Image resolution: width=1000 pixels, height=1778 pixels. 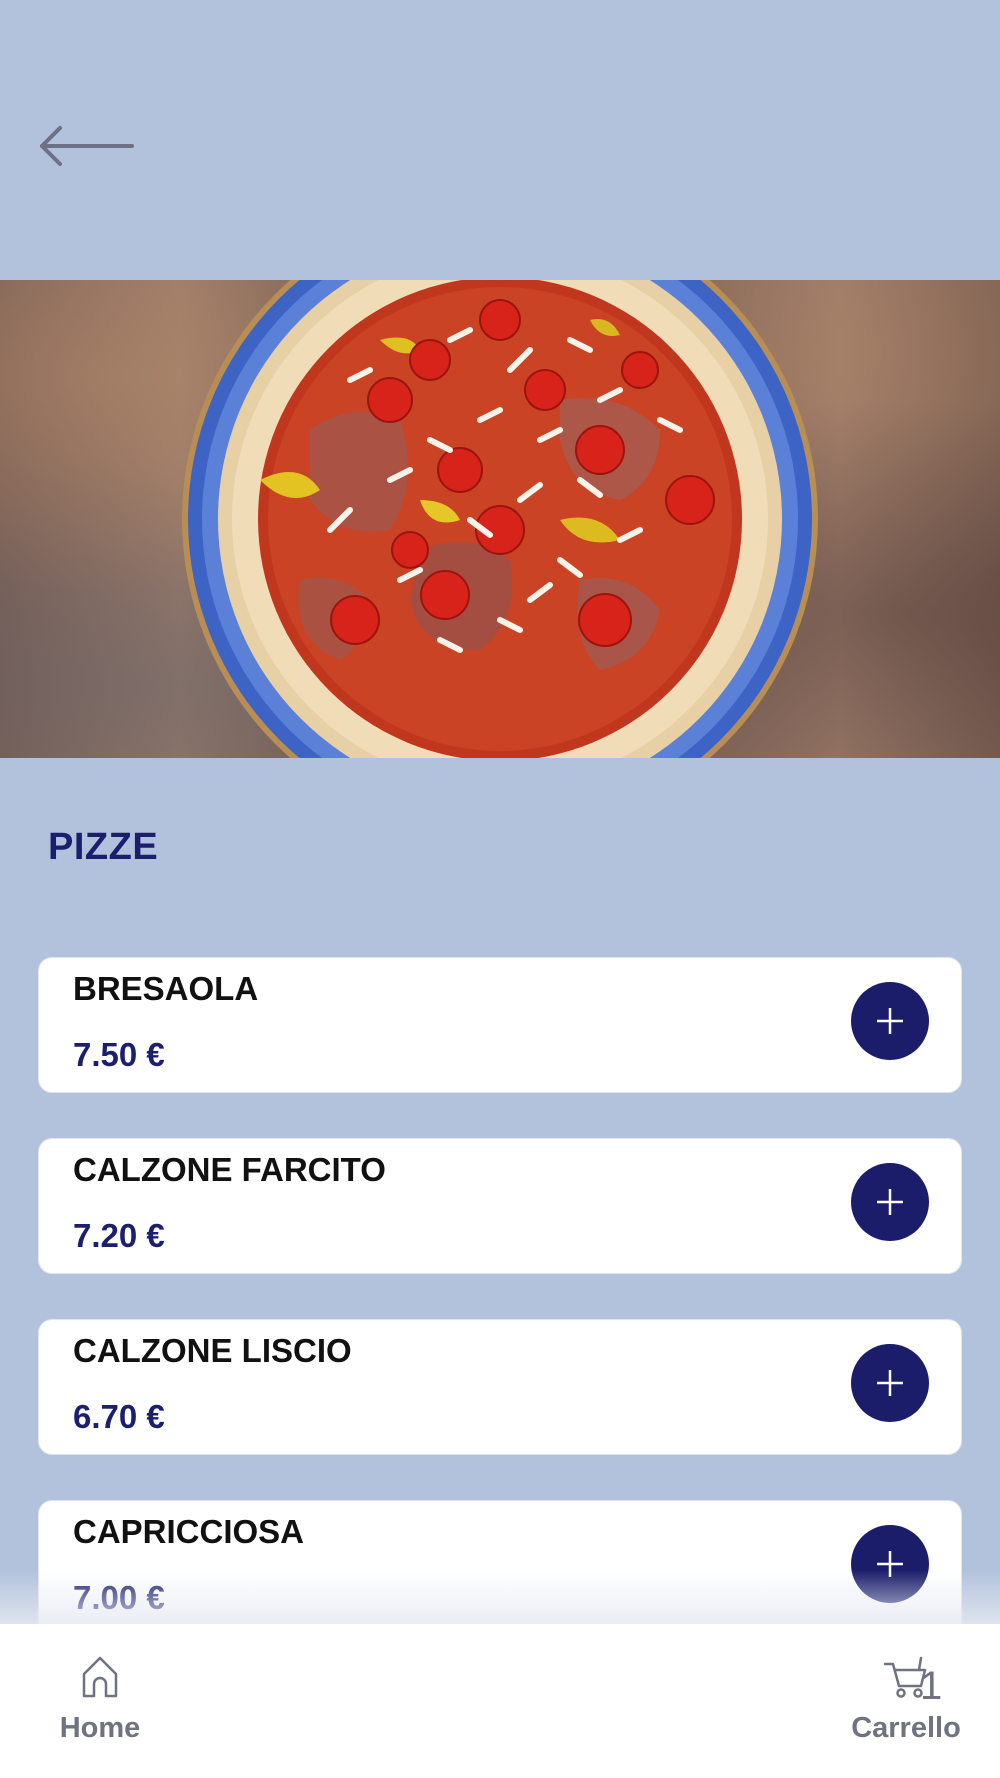 What do you see at coordinates (103, 847) in the screenshot?
I see `section-title: PIZZE` at bounding box center [103, 847].